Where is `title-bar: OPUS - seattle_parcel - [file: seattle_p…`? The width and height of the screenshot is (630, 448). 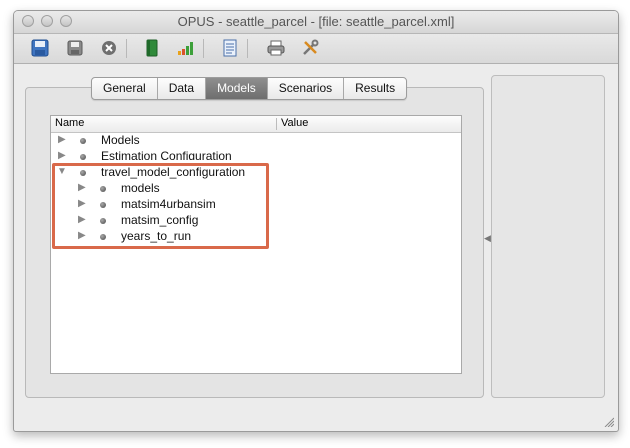
title-bar: OPUS - seattle_parcel - [file: seattle_p… is located at coordinates (316, 22).